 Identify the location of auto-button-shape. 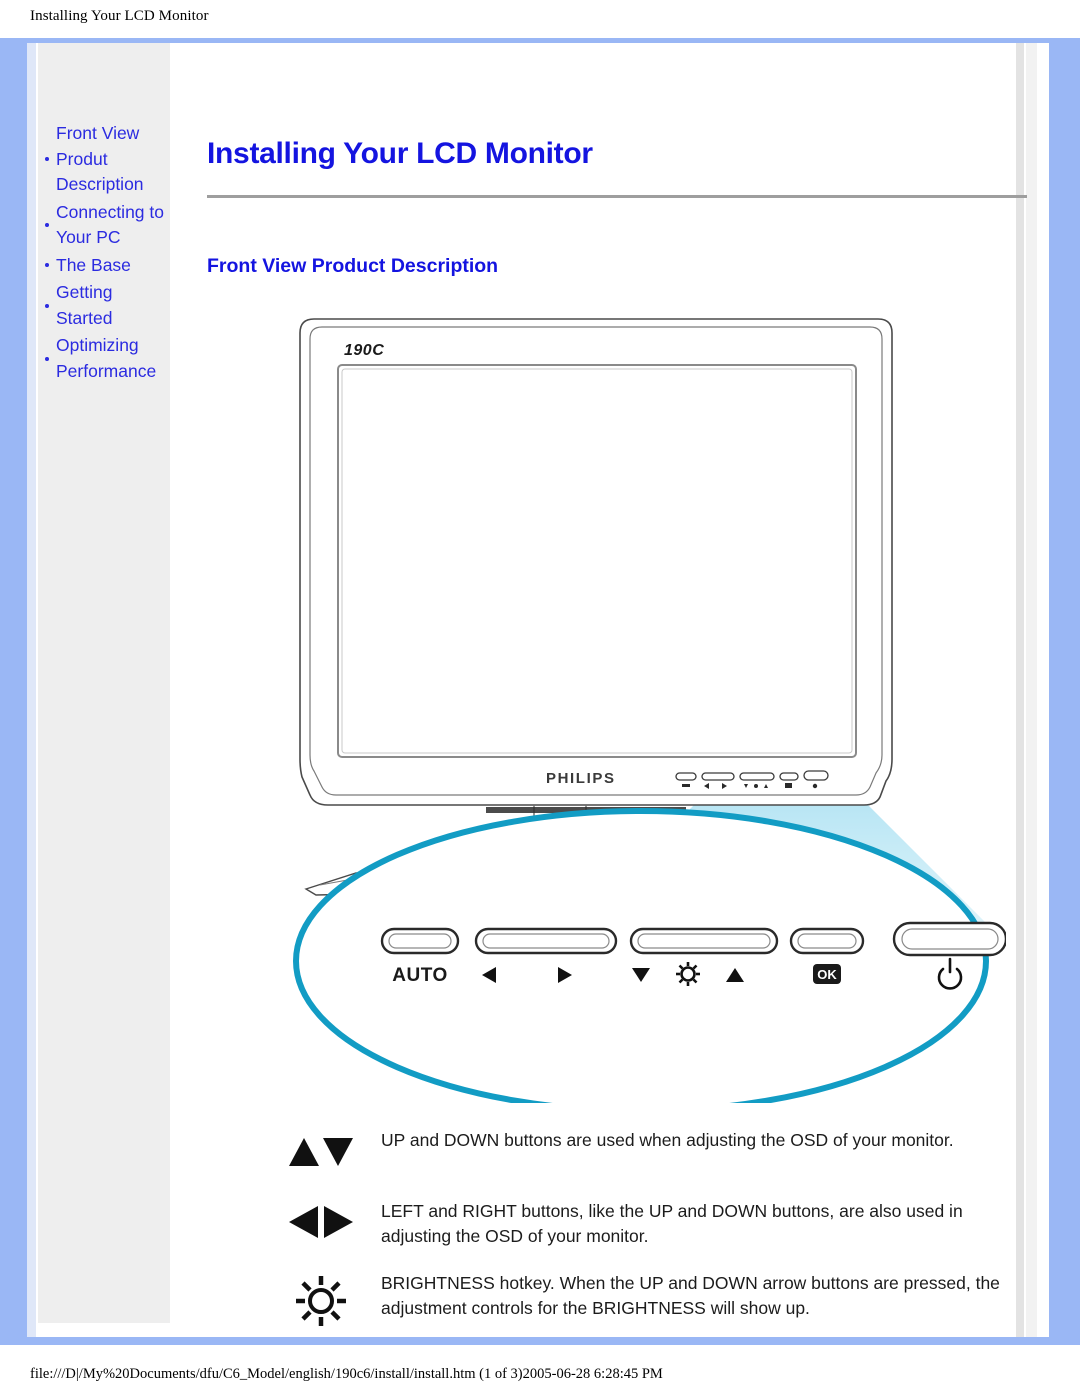
(420, 941).